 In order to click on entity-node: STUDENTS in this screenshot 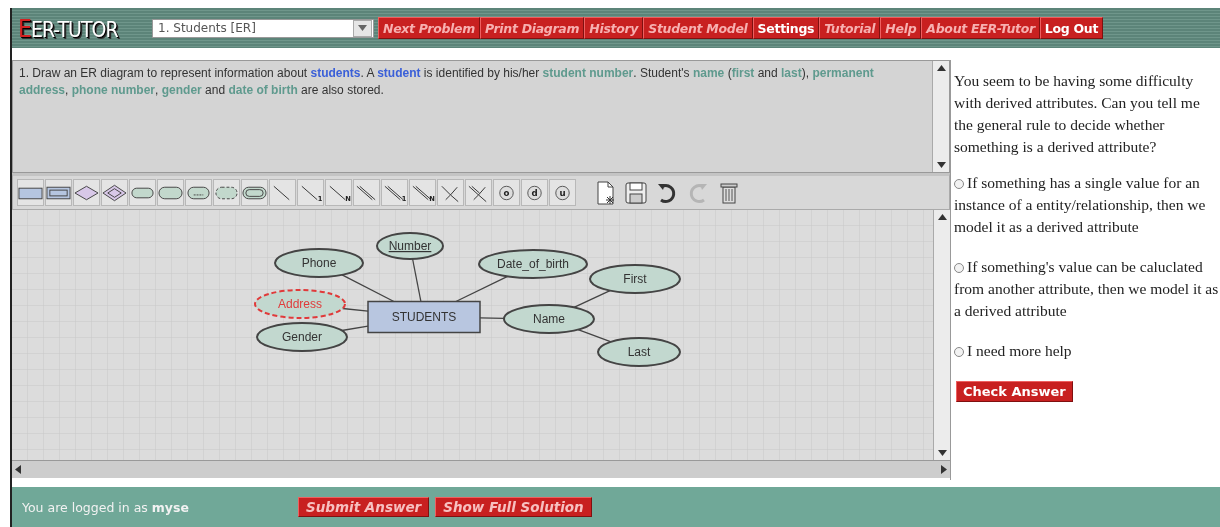, I will do `click(424, 317)`.